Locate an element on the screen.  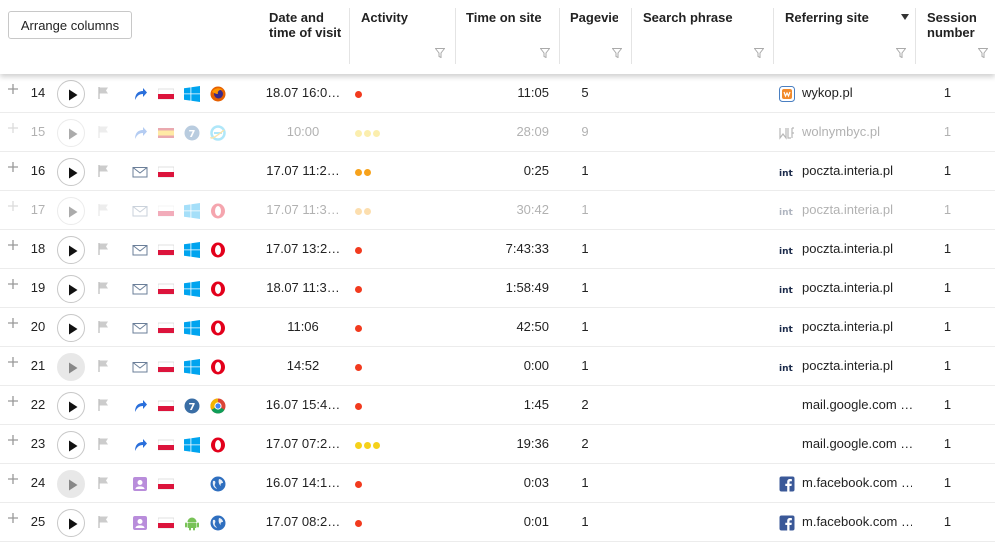
session-number: 1 is located at coordinates (947, 326).